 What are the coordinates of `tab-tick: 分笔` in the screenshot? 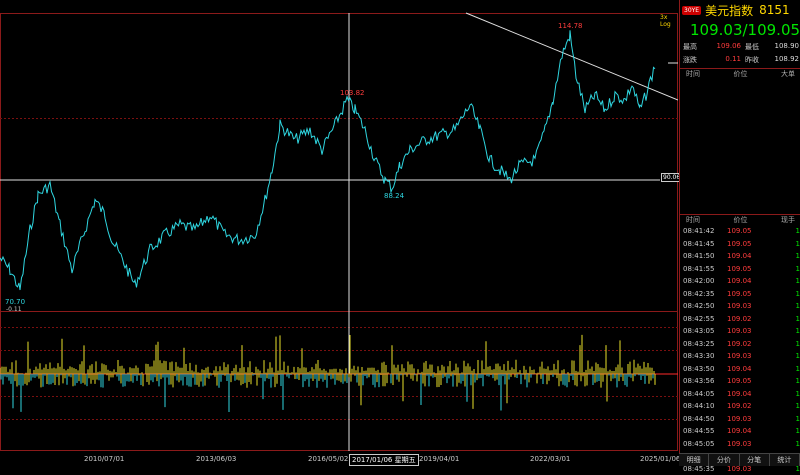 It's located at (755, 460).